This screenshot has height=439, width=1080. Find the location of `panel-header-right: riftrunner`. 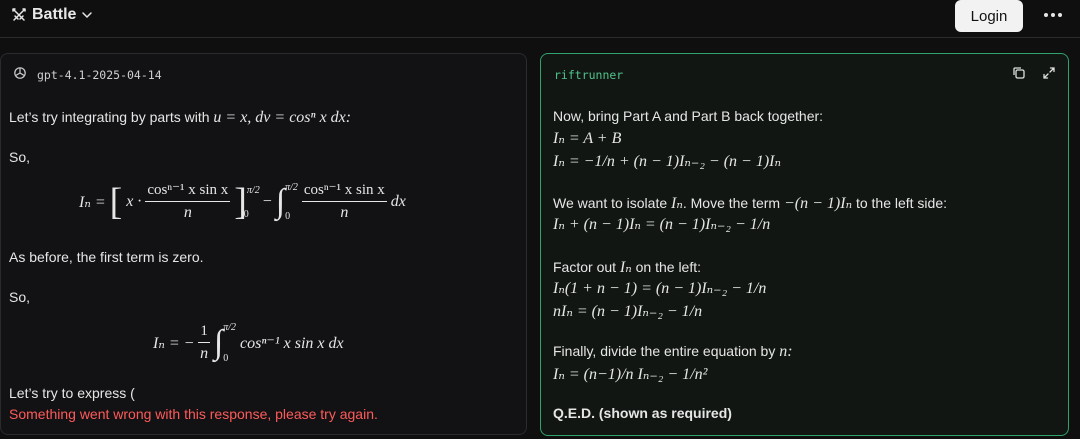

panel-header-right: riftrunner is located at coordinates (804, 73).